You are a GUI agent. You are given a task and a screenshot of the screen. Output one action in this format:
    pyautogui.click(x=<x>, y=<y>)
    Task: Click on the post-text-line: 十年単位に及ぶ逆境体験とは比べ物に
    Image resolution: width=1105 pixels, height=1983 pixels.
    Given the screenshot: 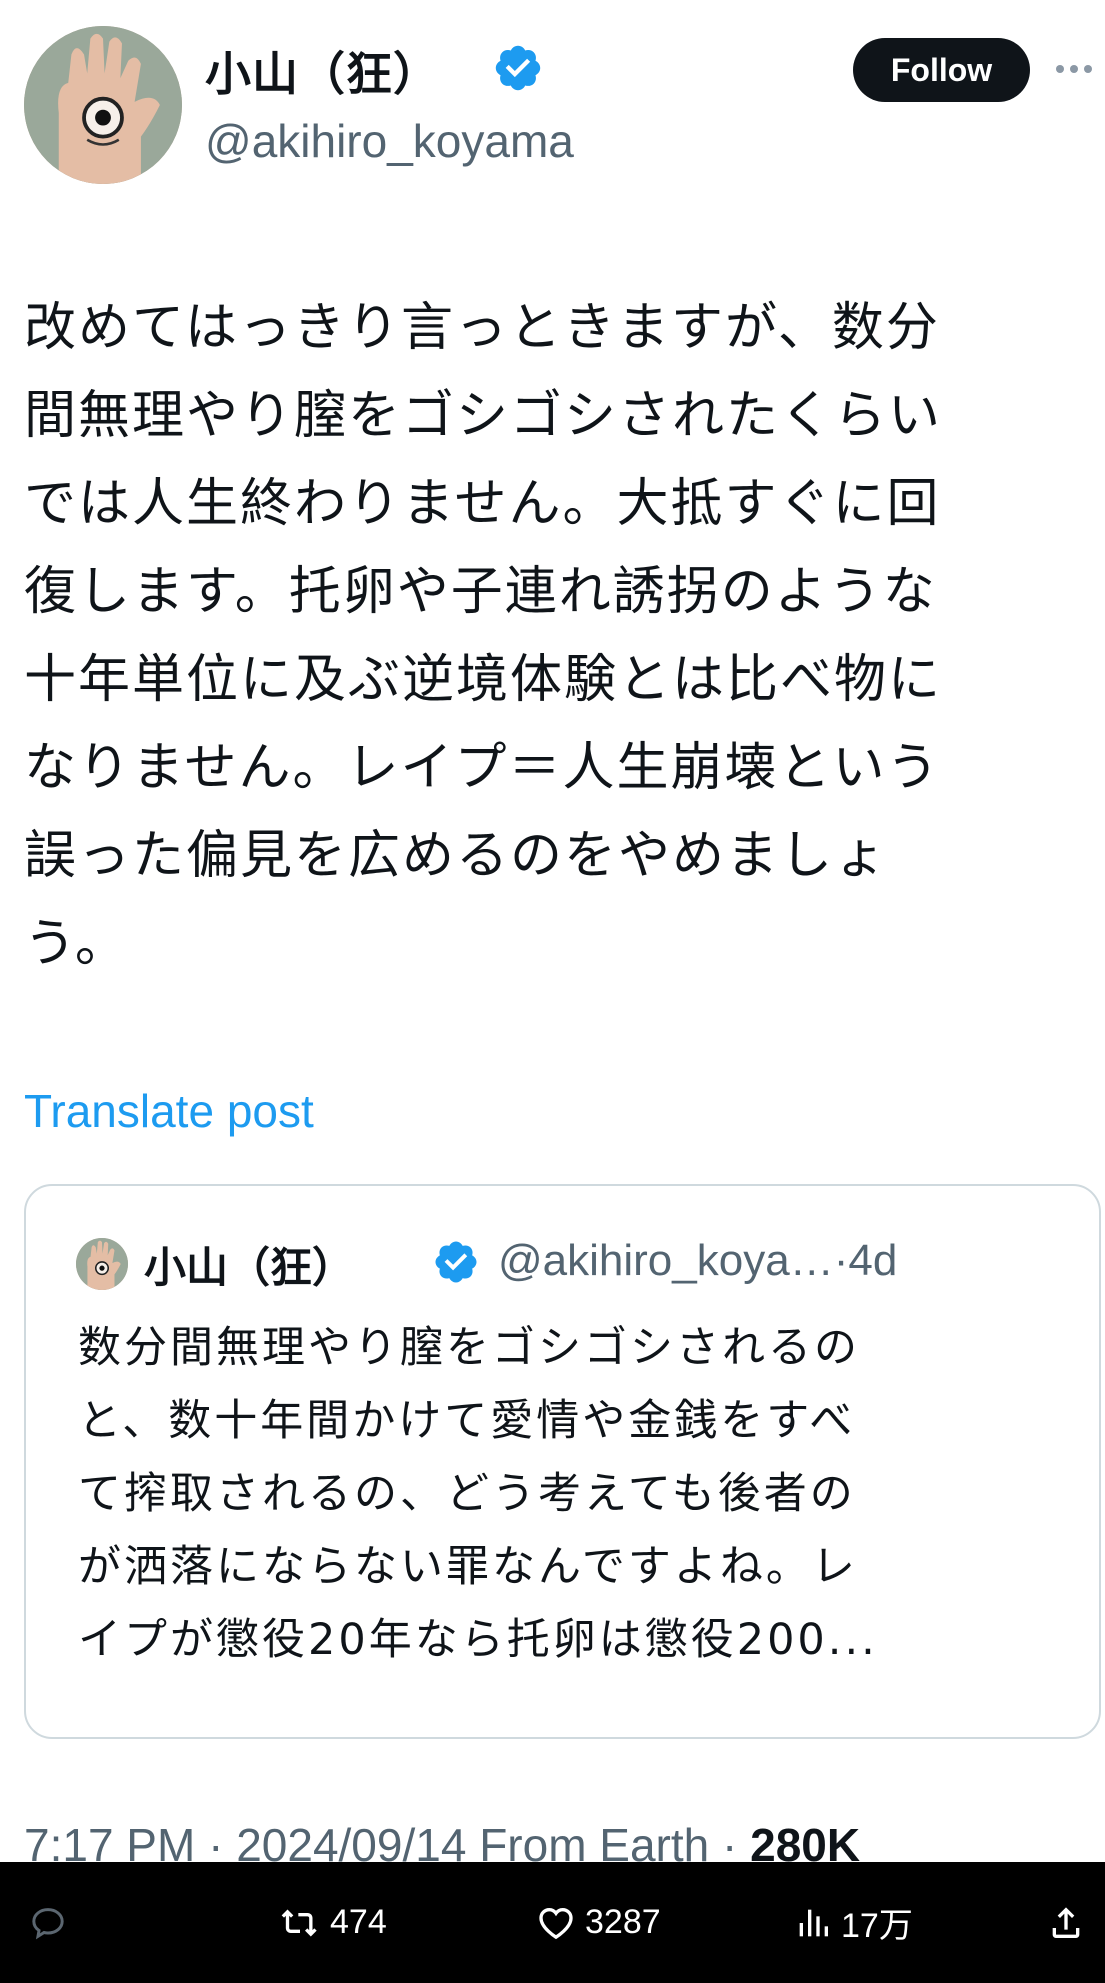 What is the action you would take?
    pyautogui.click(x=483, y=680)
    